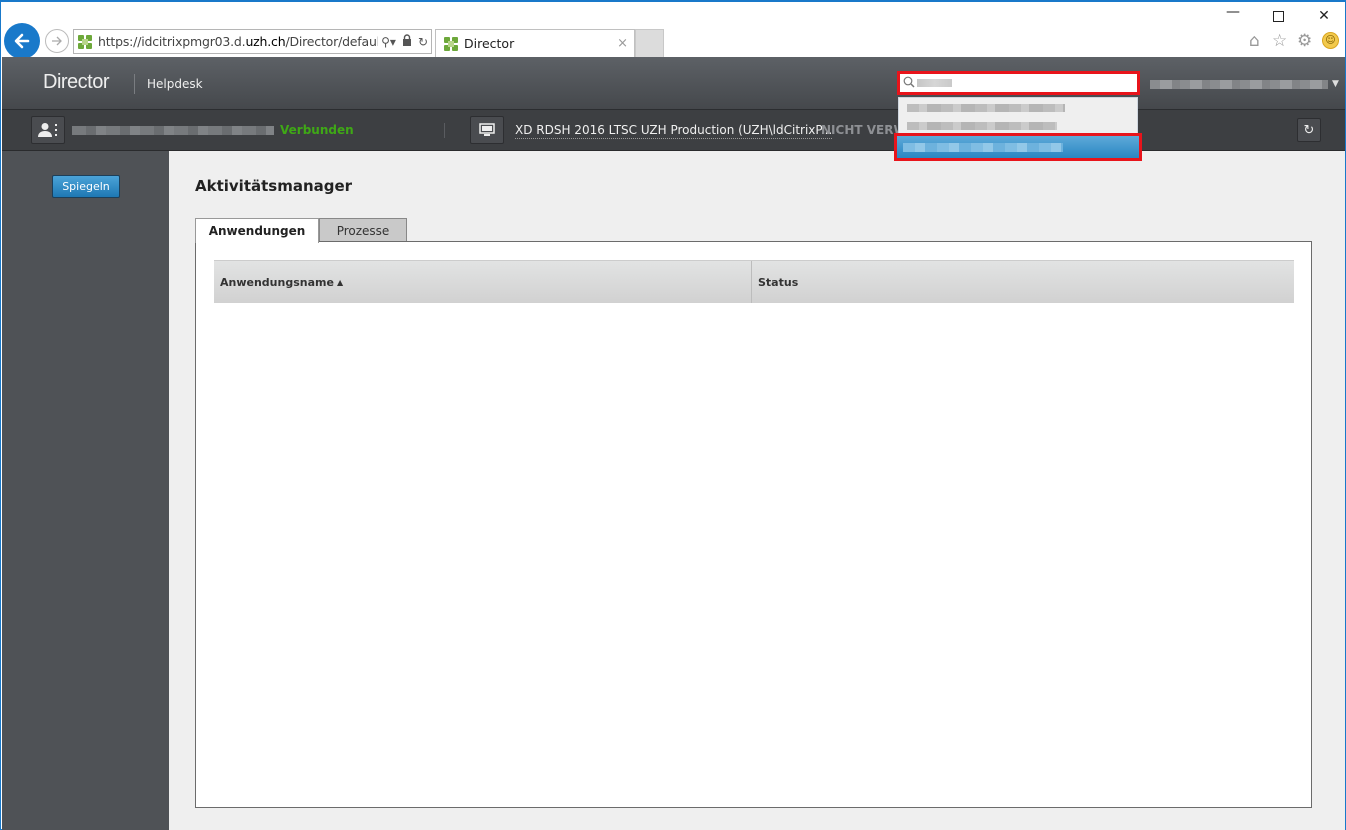 This screenshot has height=830, width=1346. I want to click on column-label: Status, so click(778, 282).